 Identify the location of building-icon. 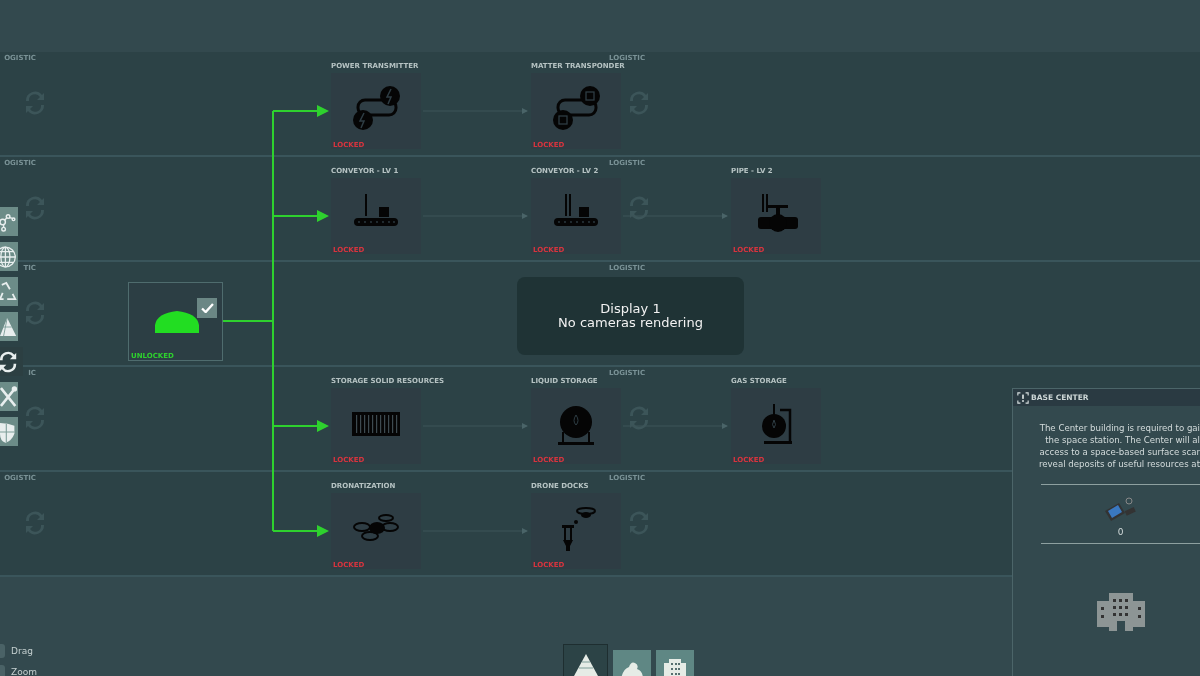
(1120, 611).